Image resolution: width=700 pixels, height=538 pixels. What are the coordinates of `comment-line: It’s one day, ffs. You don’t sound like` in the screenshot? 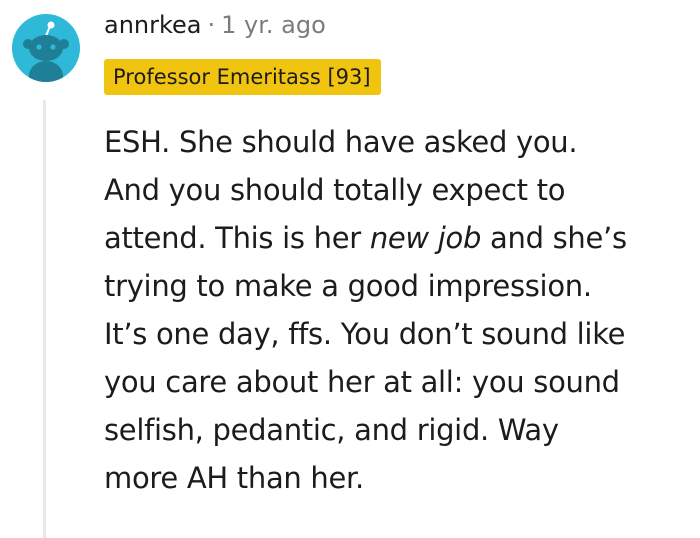 It's located at (365, 334).